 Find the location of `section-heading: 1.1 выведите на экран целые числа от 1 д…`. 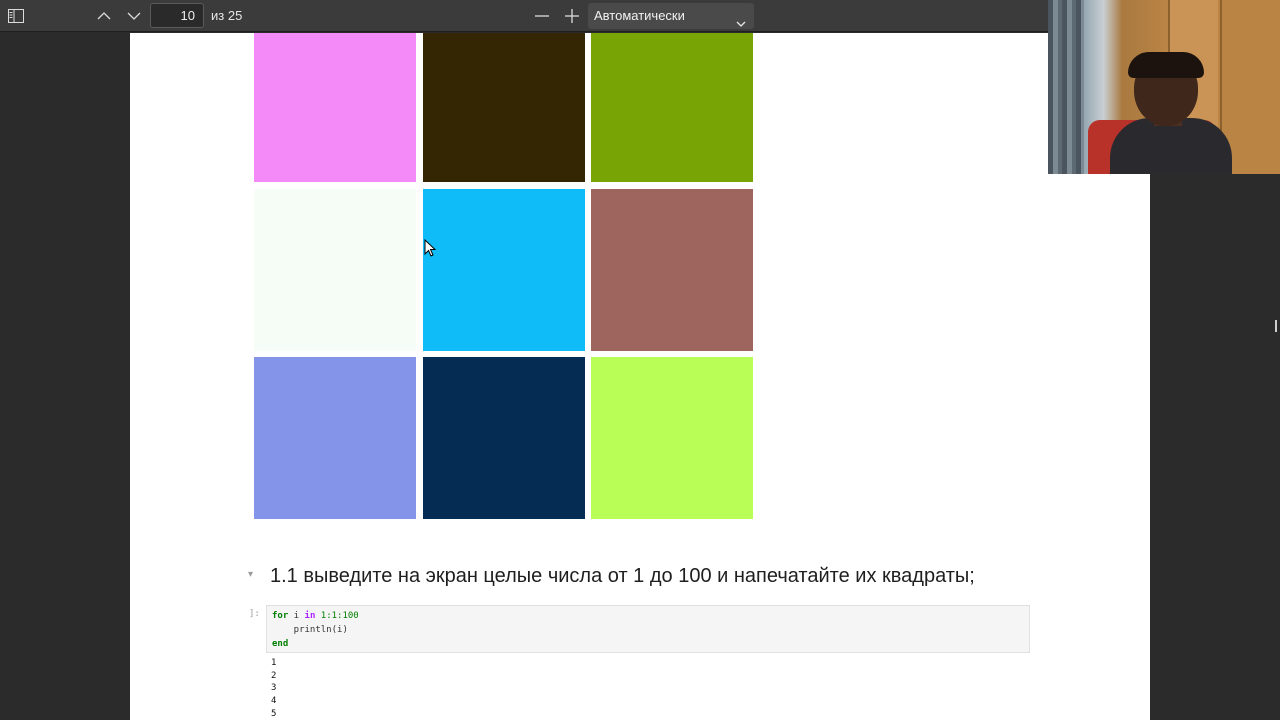

section-heading: 1.1 выведите на экран целые числа от 1 д… is located at coordinates (622, 576).